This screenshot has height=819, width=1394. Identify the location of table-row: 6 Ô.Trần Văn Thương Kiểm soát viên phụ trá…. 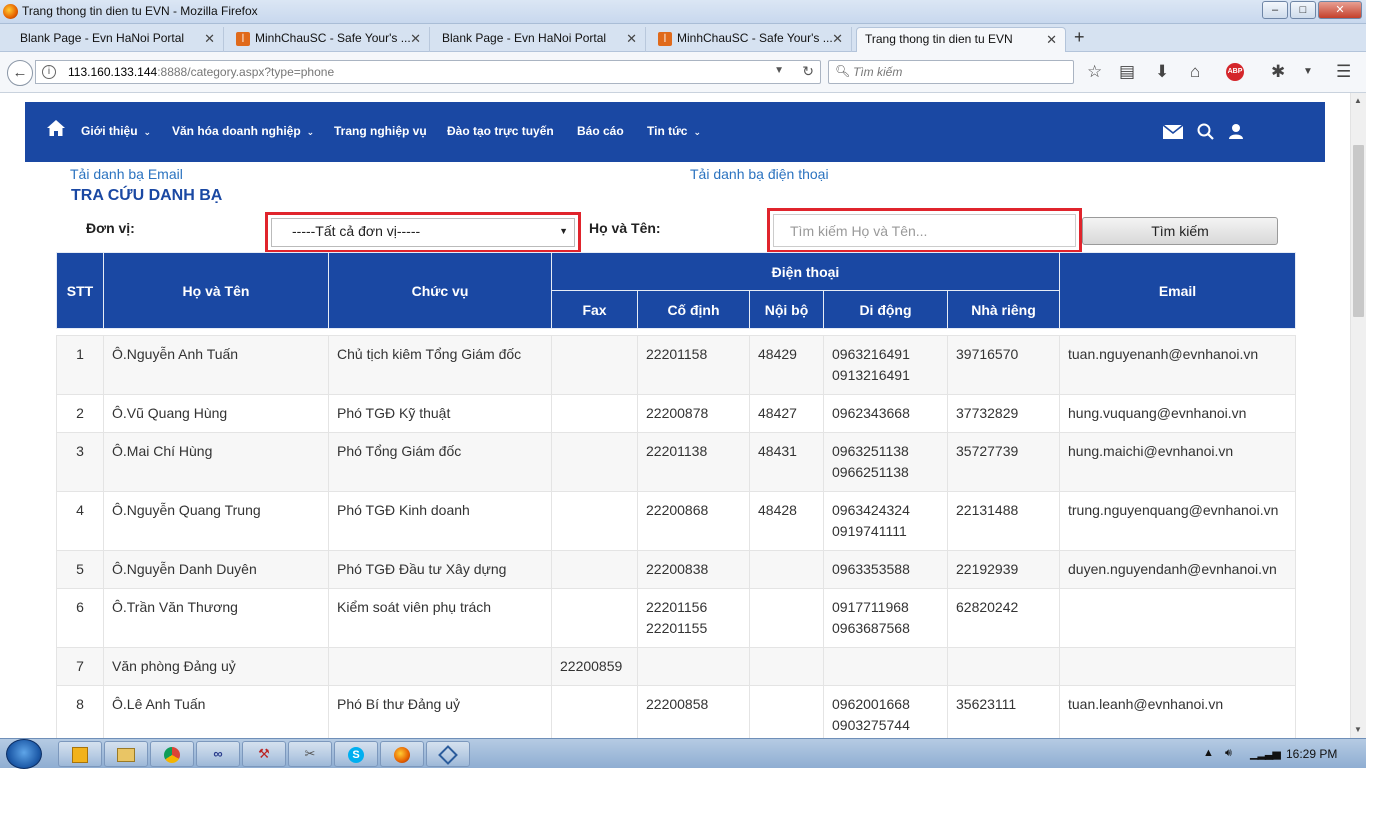
(676, 618).